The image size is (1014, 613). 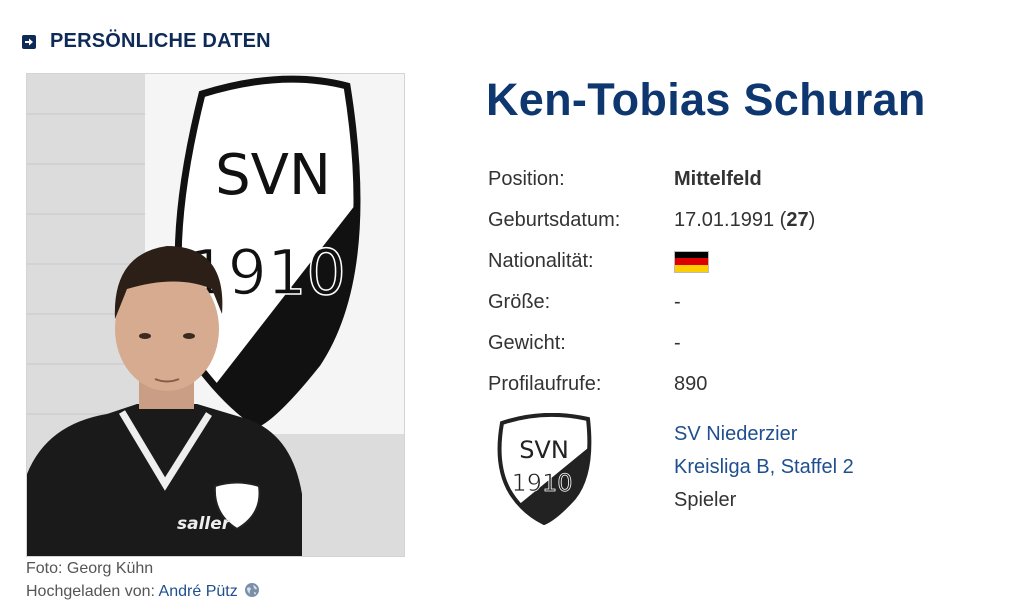 I want to click on club-logo-text-bottom: 1910, so click(x=541, y=483).